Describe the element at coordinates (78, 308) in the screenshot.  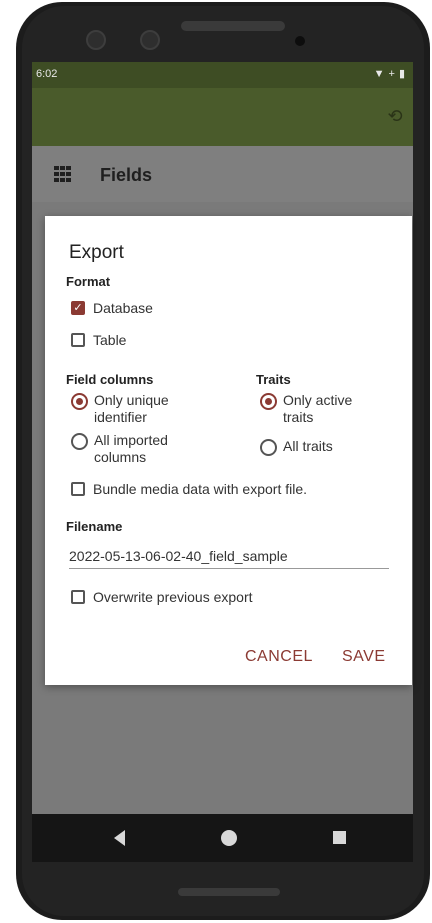
I see `checkbox-checked-icon: ✓` at that location.